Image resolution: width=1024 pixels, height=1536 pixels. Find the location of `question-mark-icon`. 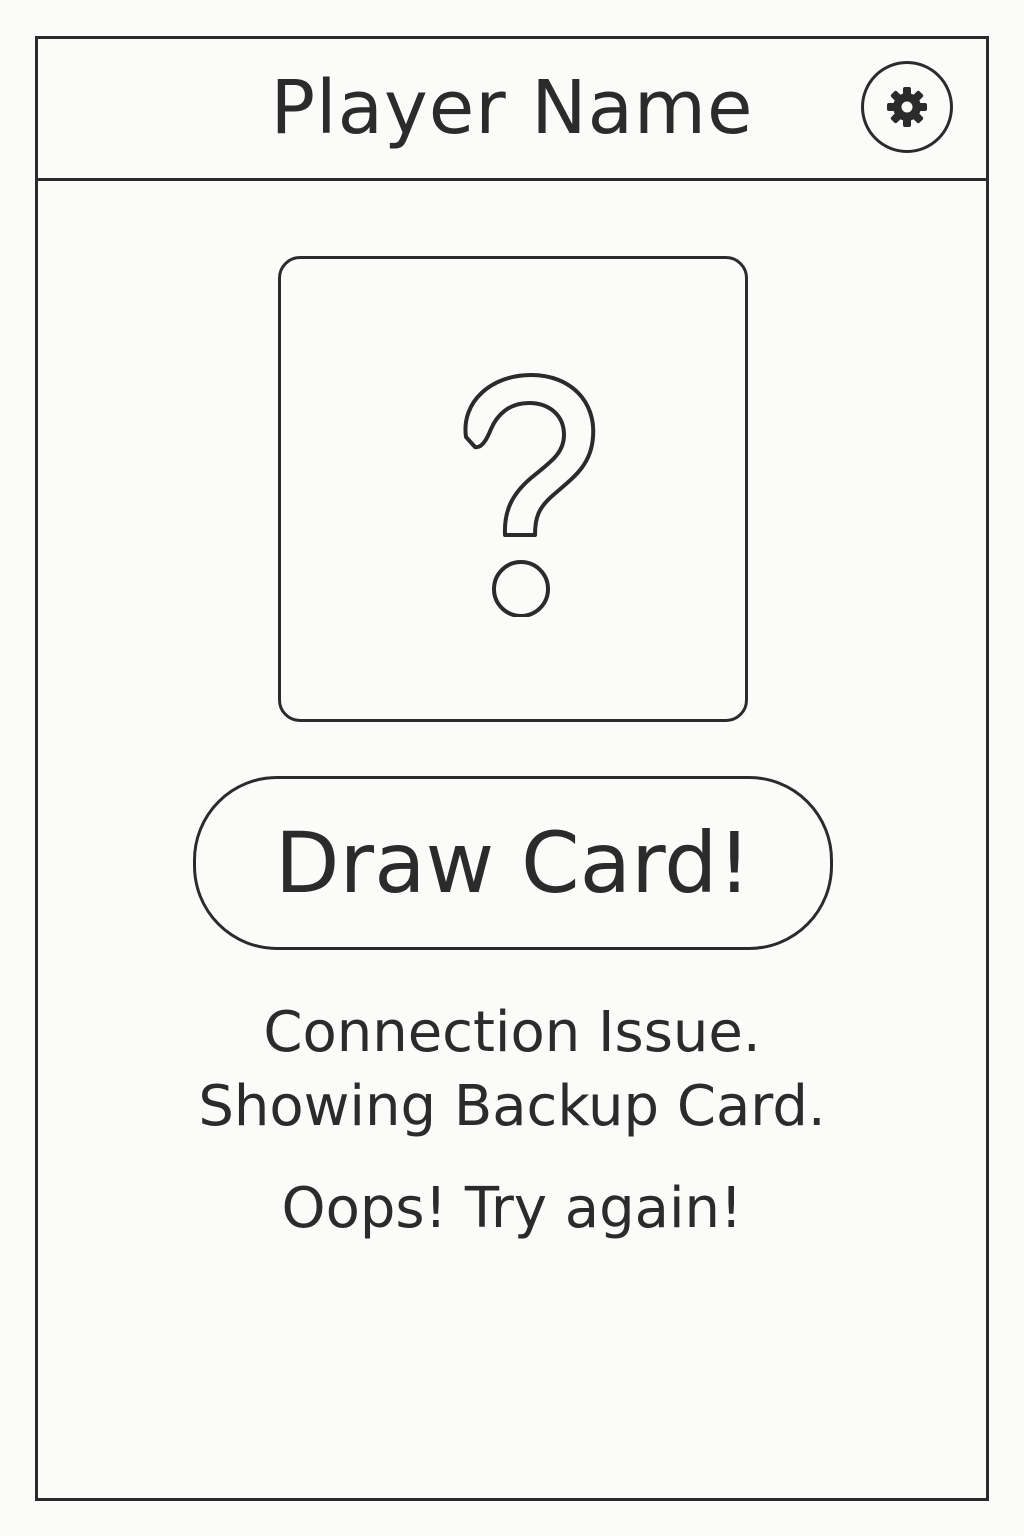

question-mark-icon is located at coordinates (529, 495).